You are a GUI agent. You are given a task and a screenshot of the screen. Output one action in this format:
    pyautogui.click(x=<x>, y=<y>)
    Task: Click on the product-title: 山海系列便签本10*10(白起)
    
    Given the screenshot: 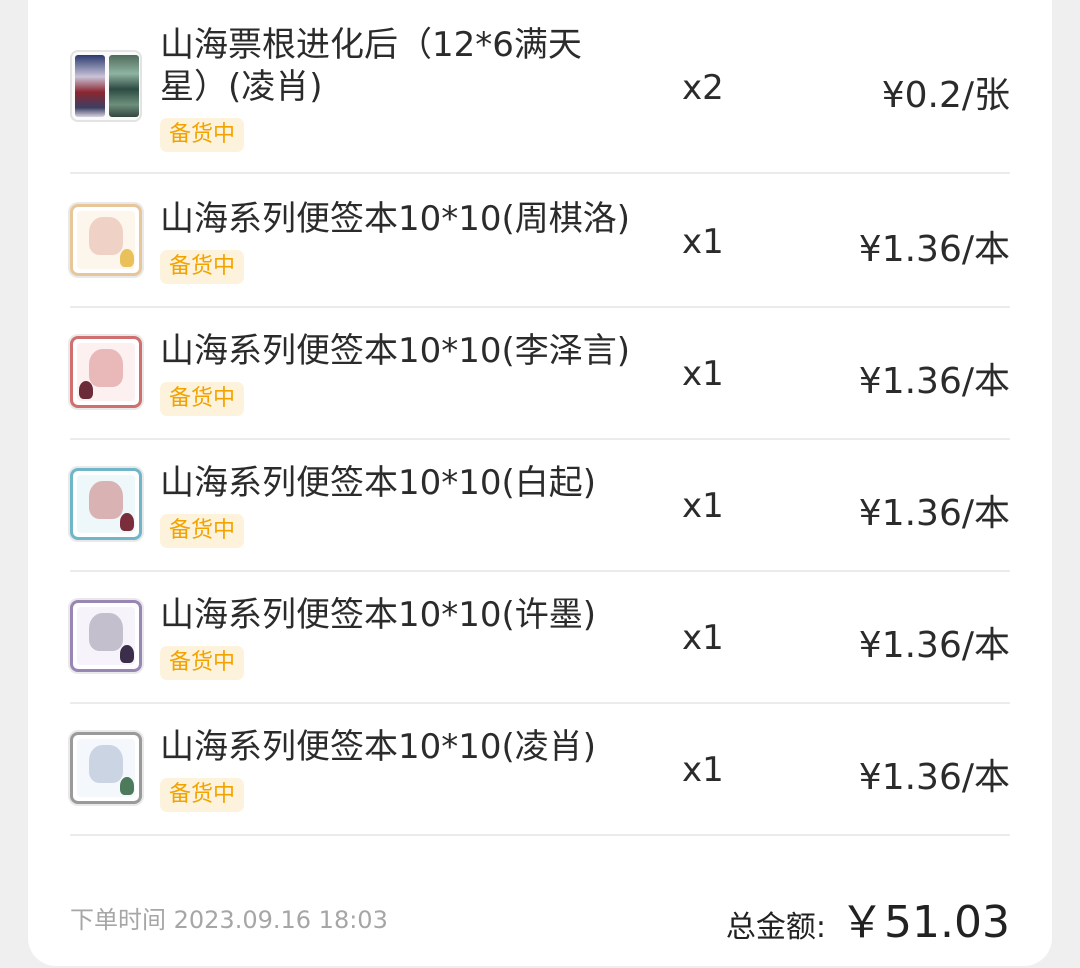 What is the action you would take?
    pyautogui.click(x=395, y=483)
    